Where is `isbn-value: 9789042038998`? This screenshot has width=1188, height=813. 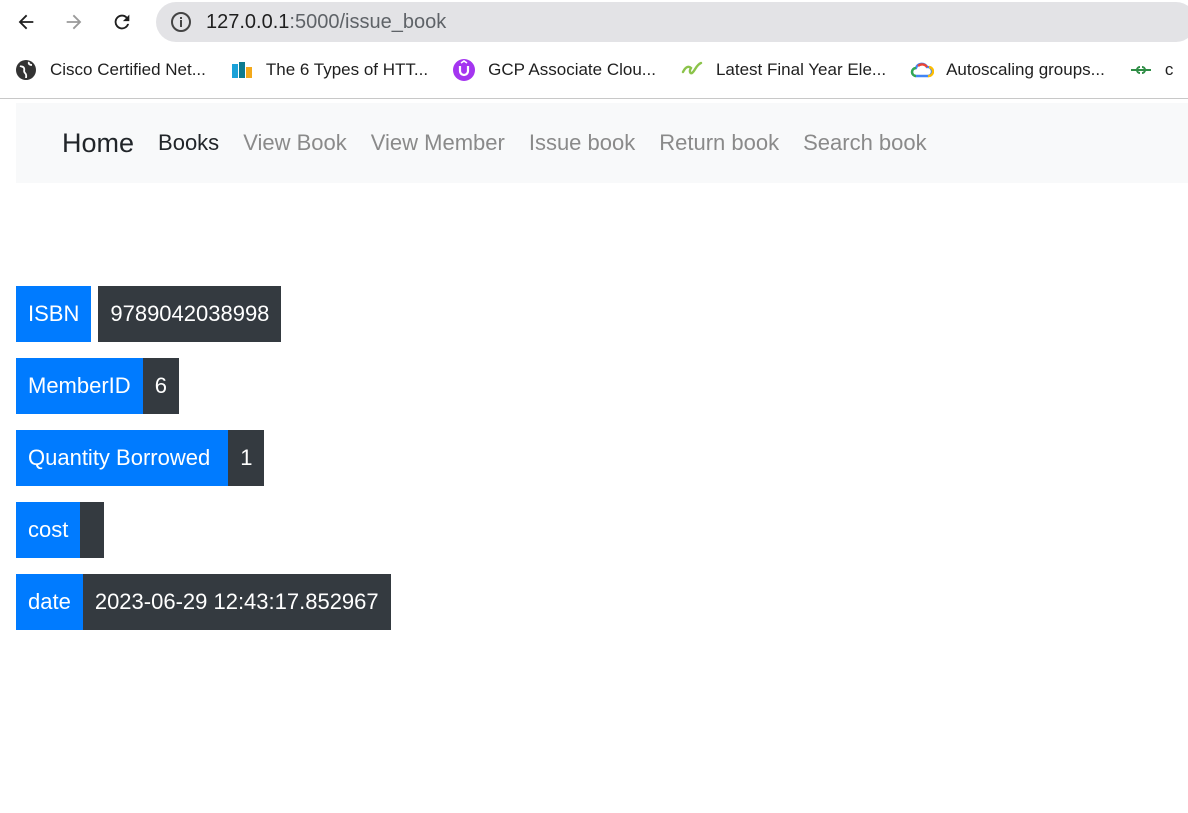
isbn-value: 9789042038998 is located at coordinates (190, 314).